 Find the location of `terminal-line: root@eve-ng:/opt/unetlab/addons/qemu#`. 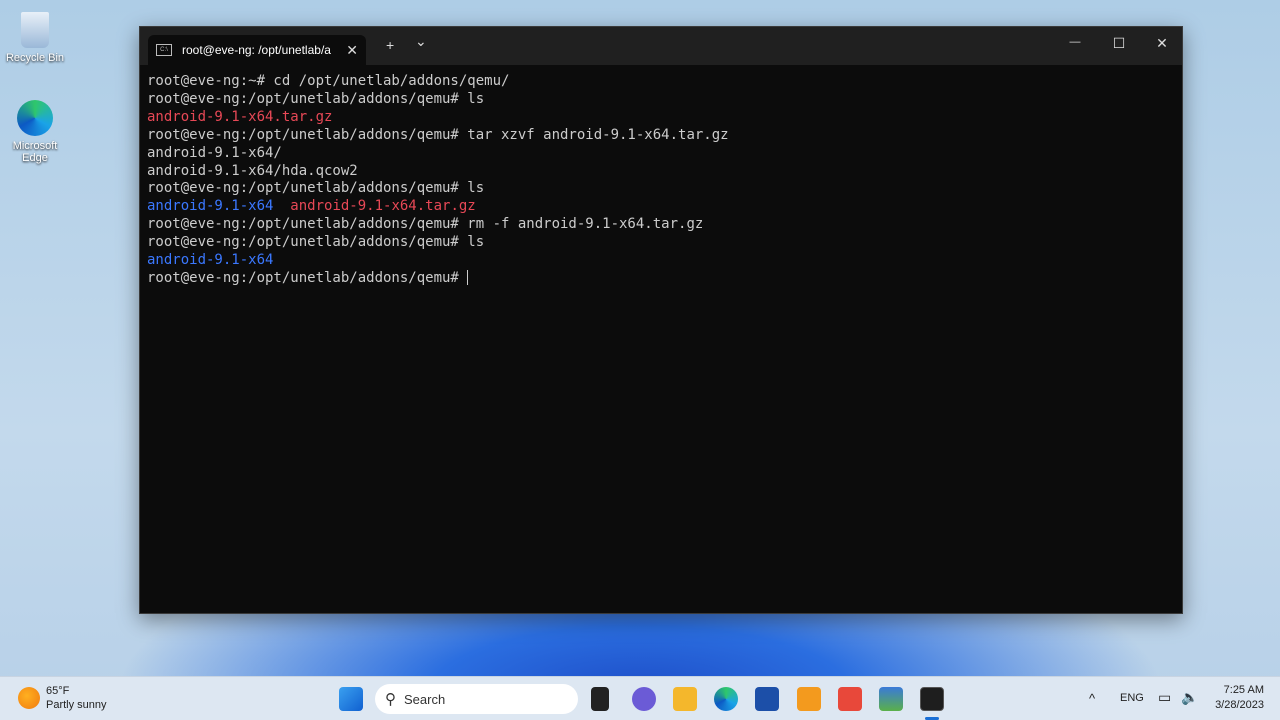

terminal-line: root@eve-ng:/opt/unetlab/addons/qemu# is located at coordinates (661, 278).